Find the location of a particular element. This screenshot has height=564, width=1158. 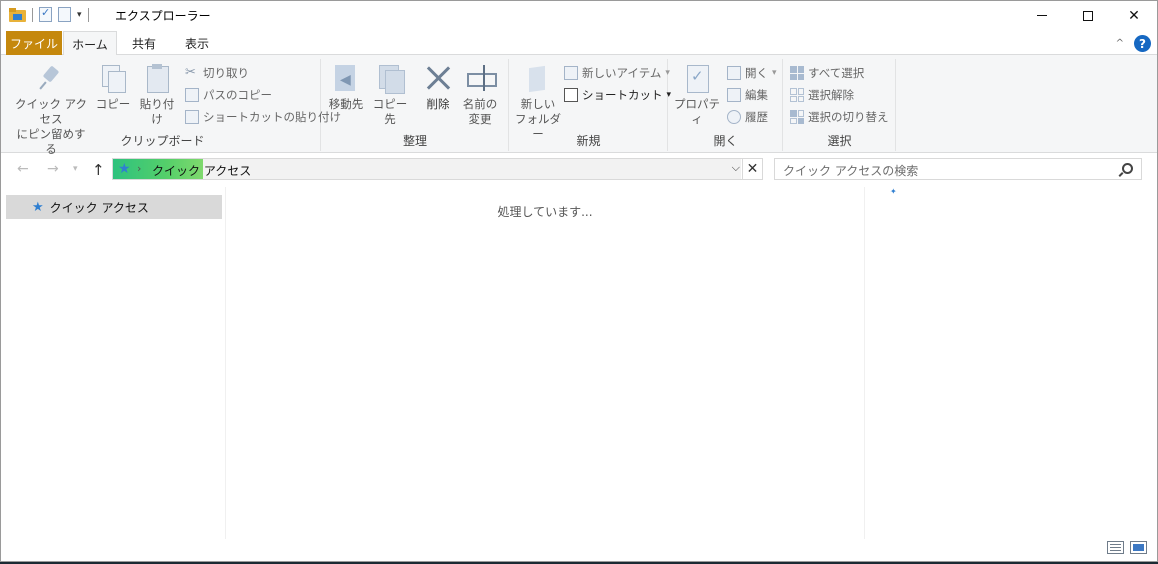

loading-spinner-icon: ✦ is located at coordinates (893, 191).